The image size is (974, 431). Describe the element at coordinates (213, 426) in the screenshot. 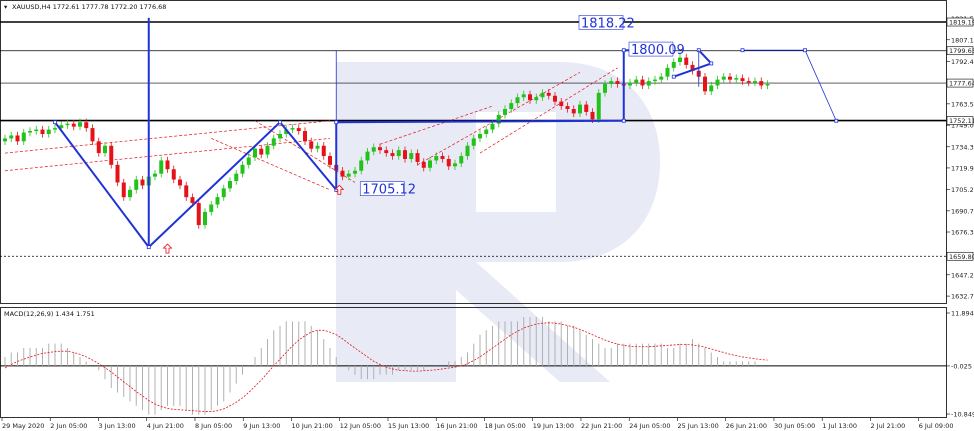

I see `time-tick-label: 8 Jun 05:00` at that location.